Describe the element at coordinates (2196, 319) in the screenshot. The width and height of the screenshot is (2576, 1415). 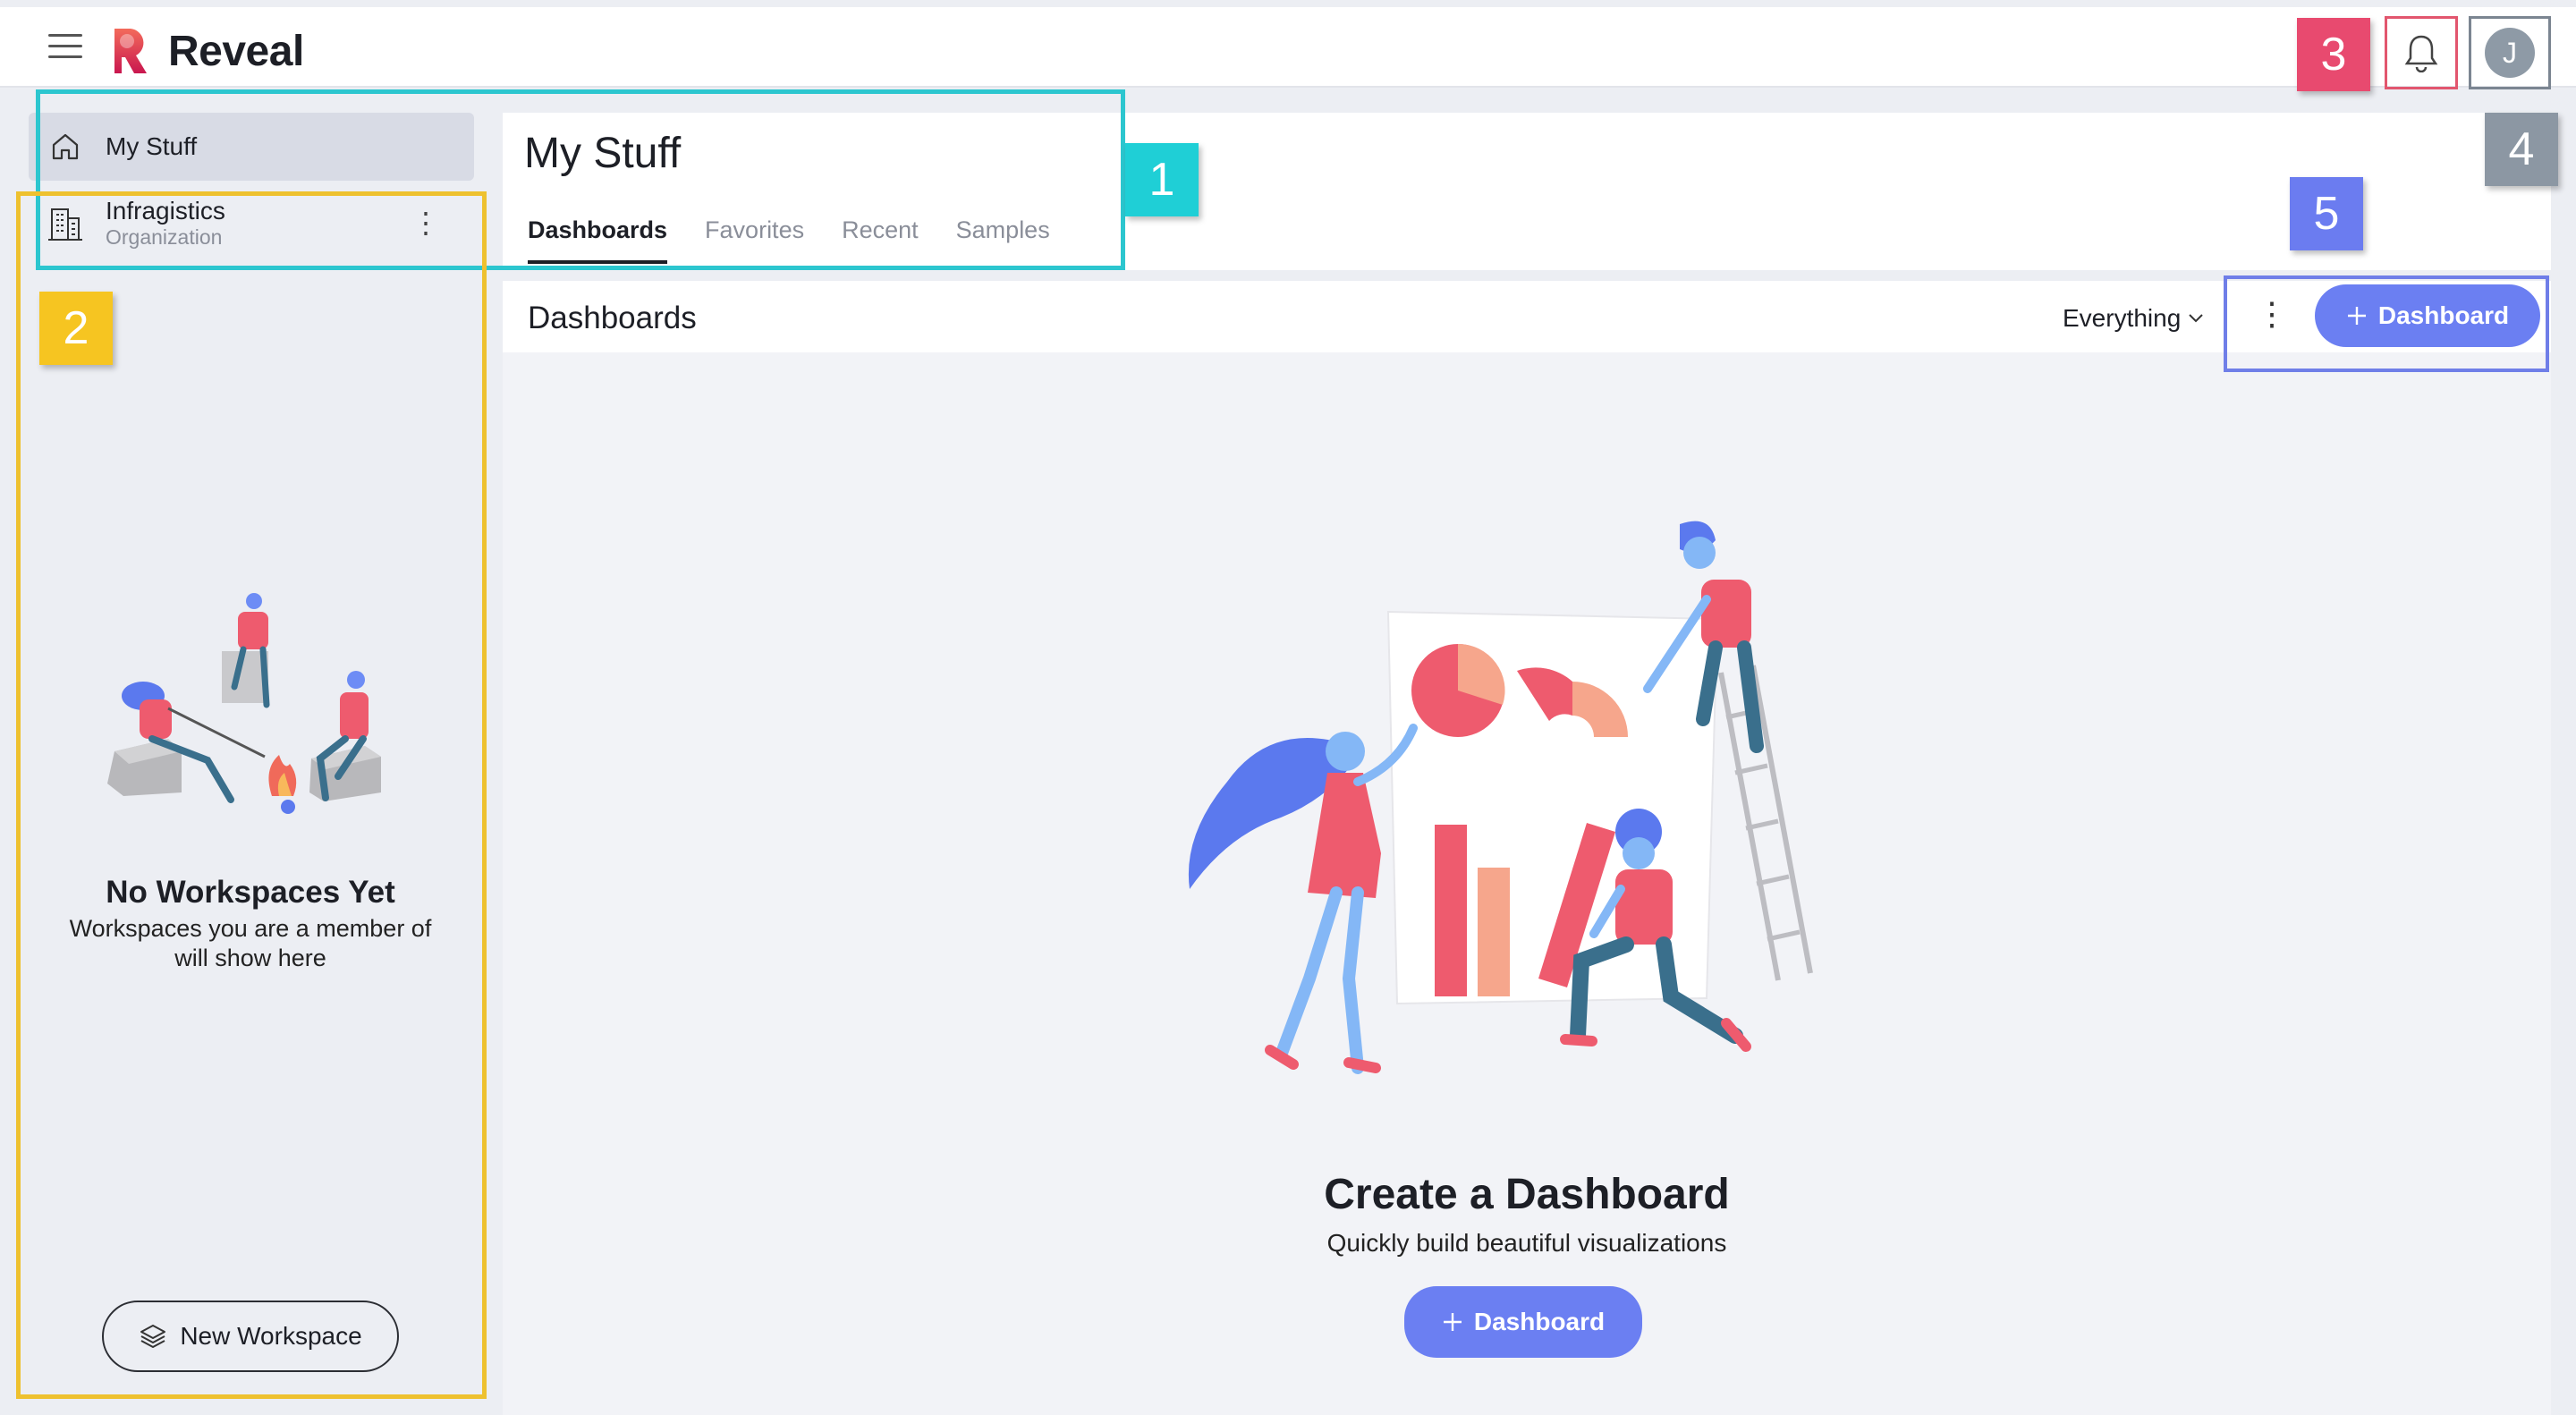
I see `chevron-down-icon` at that location.